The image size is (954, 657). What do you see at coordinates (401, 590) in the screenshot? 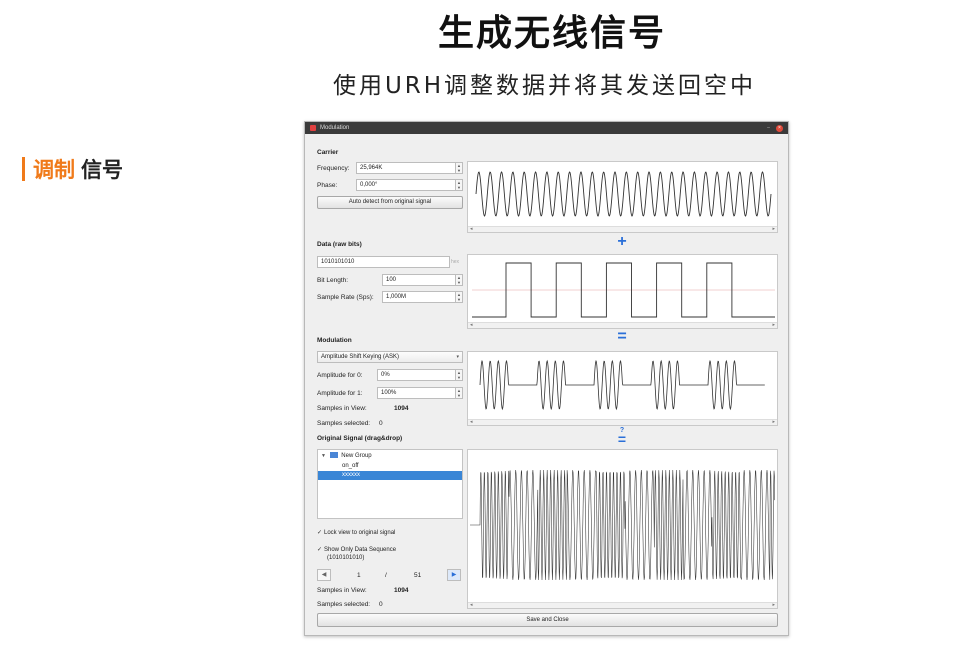
I see `orig-samples-in-view-value: 1094` at bounding box center [401, 590].